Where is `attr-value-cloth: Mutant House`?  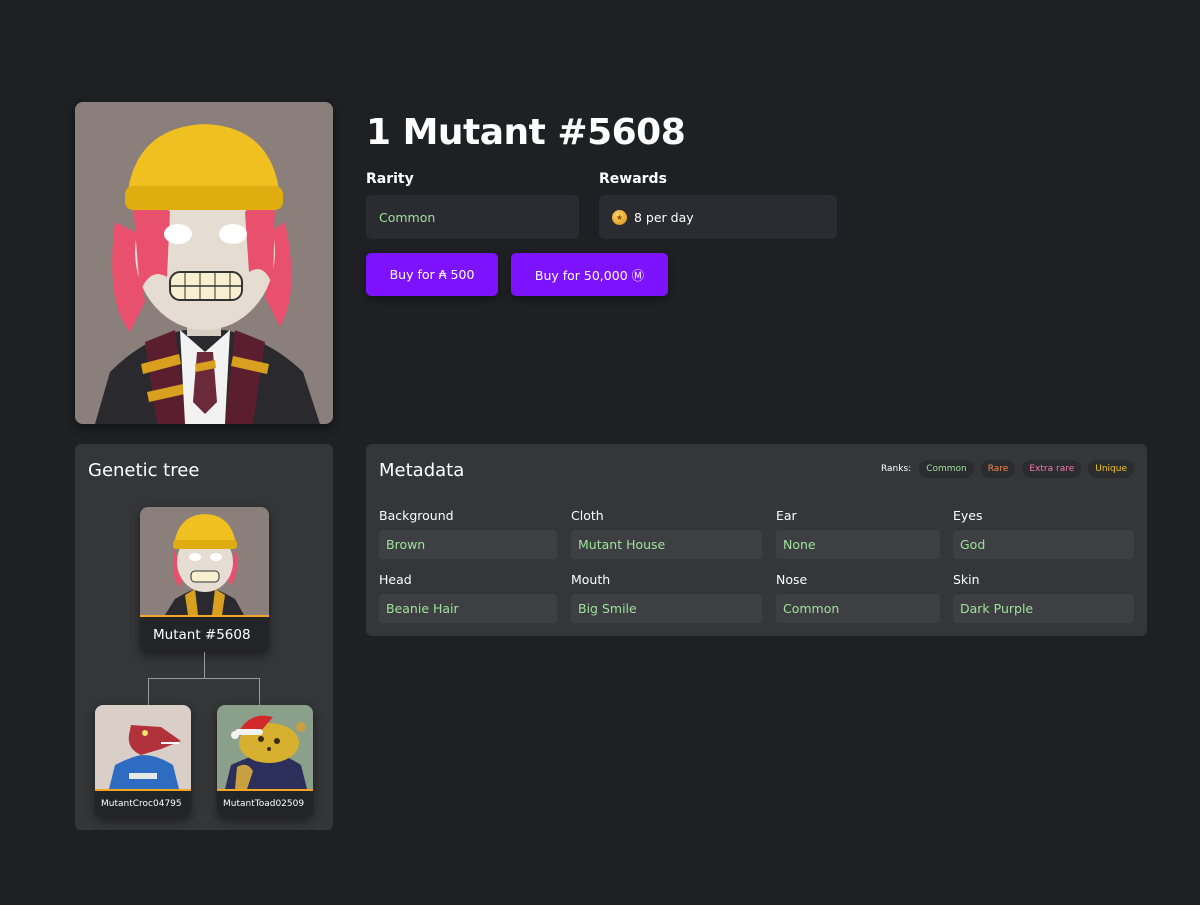 attr-value-cloth: Mutant House is located at coordinates (666, 544).